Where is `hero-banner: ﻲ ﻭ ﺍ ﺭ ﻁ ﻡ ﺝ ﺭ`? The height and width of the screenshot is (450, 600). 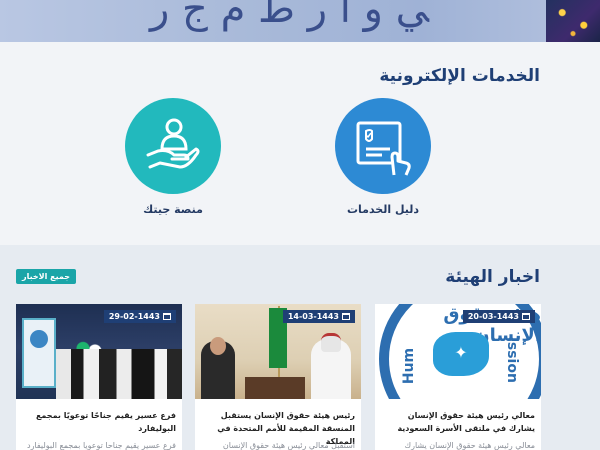 hero-banner: ﻲ ﻭ ﺍ ﺭ ﻁ ﻡ ﺝ ﺭ is located at coordinates (300, 21).